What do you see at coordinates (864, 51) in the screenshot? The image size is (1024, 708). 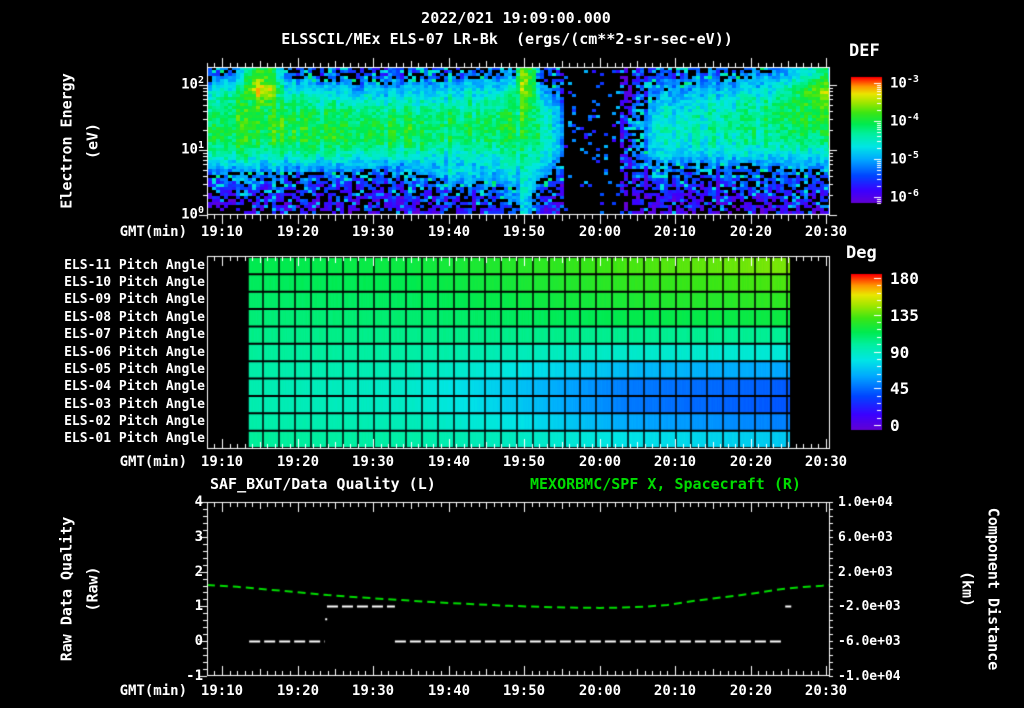 I see `def-colorbar-title: DEF` at bounding box center [864, 51].